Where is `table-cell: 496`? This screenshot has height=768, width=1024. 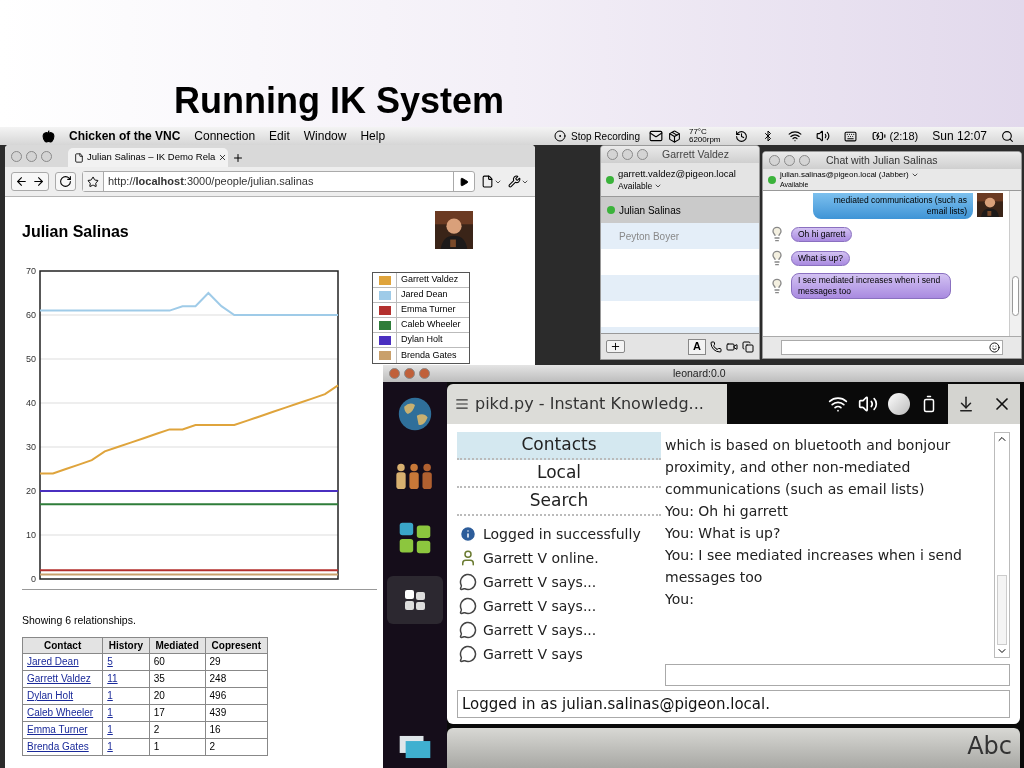
table-cell: 496 is located at coordinates (218, 696).